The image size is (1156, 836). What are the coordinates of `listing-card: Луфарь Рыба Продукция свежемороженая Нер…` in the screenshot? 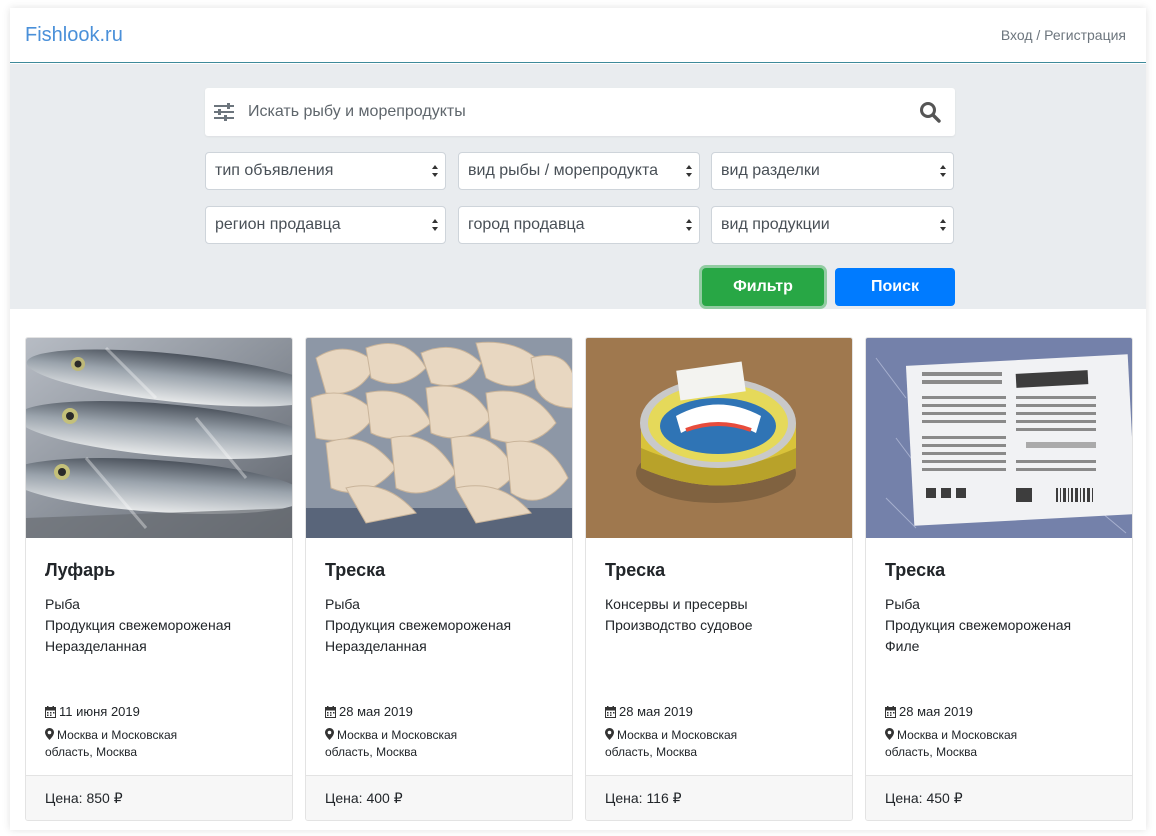 It's located at (159, 579).